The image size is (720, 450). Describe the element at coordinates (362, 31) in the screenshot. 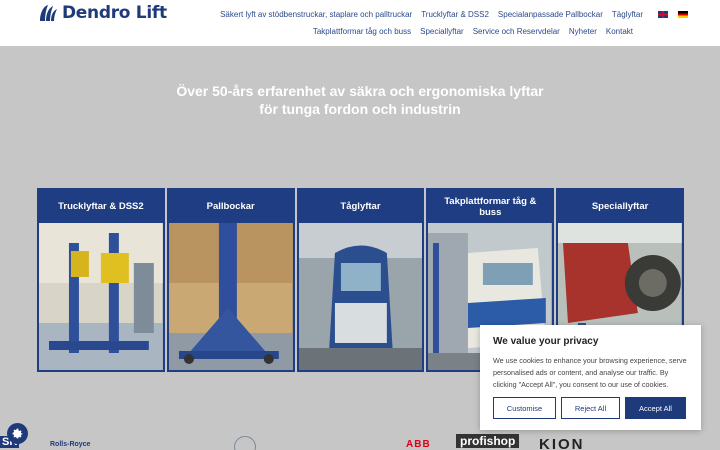

I see `nav-takplattformar: Takplattformar tåg och buss` at that location.